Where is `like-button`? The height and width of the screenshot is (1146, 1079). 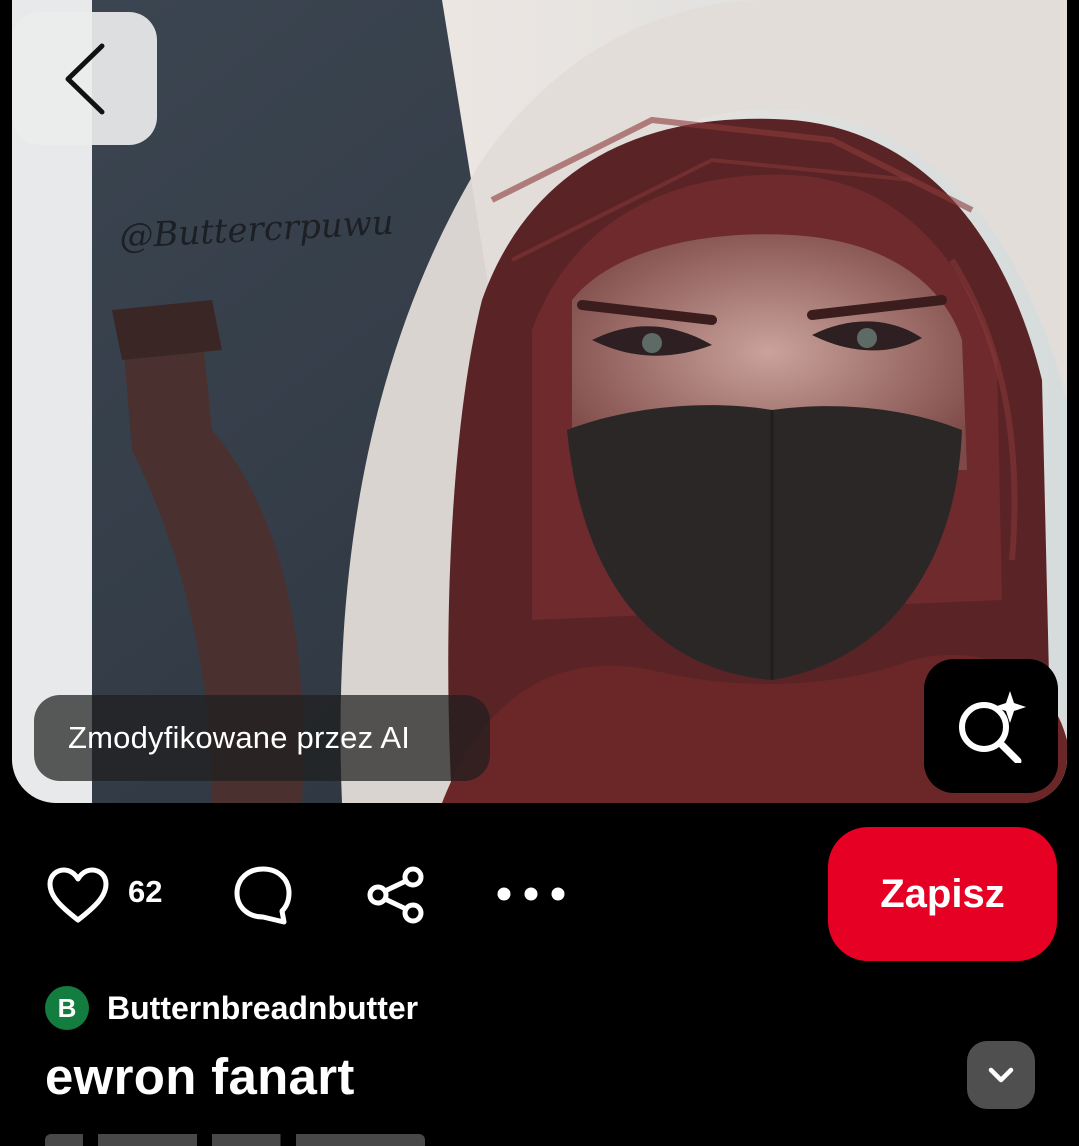 like-button is located at coordinates (78, 895).